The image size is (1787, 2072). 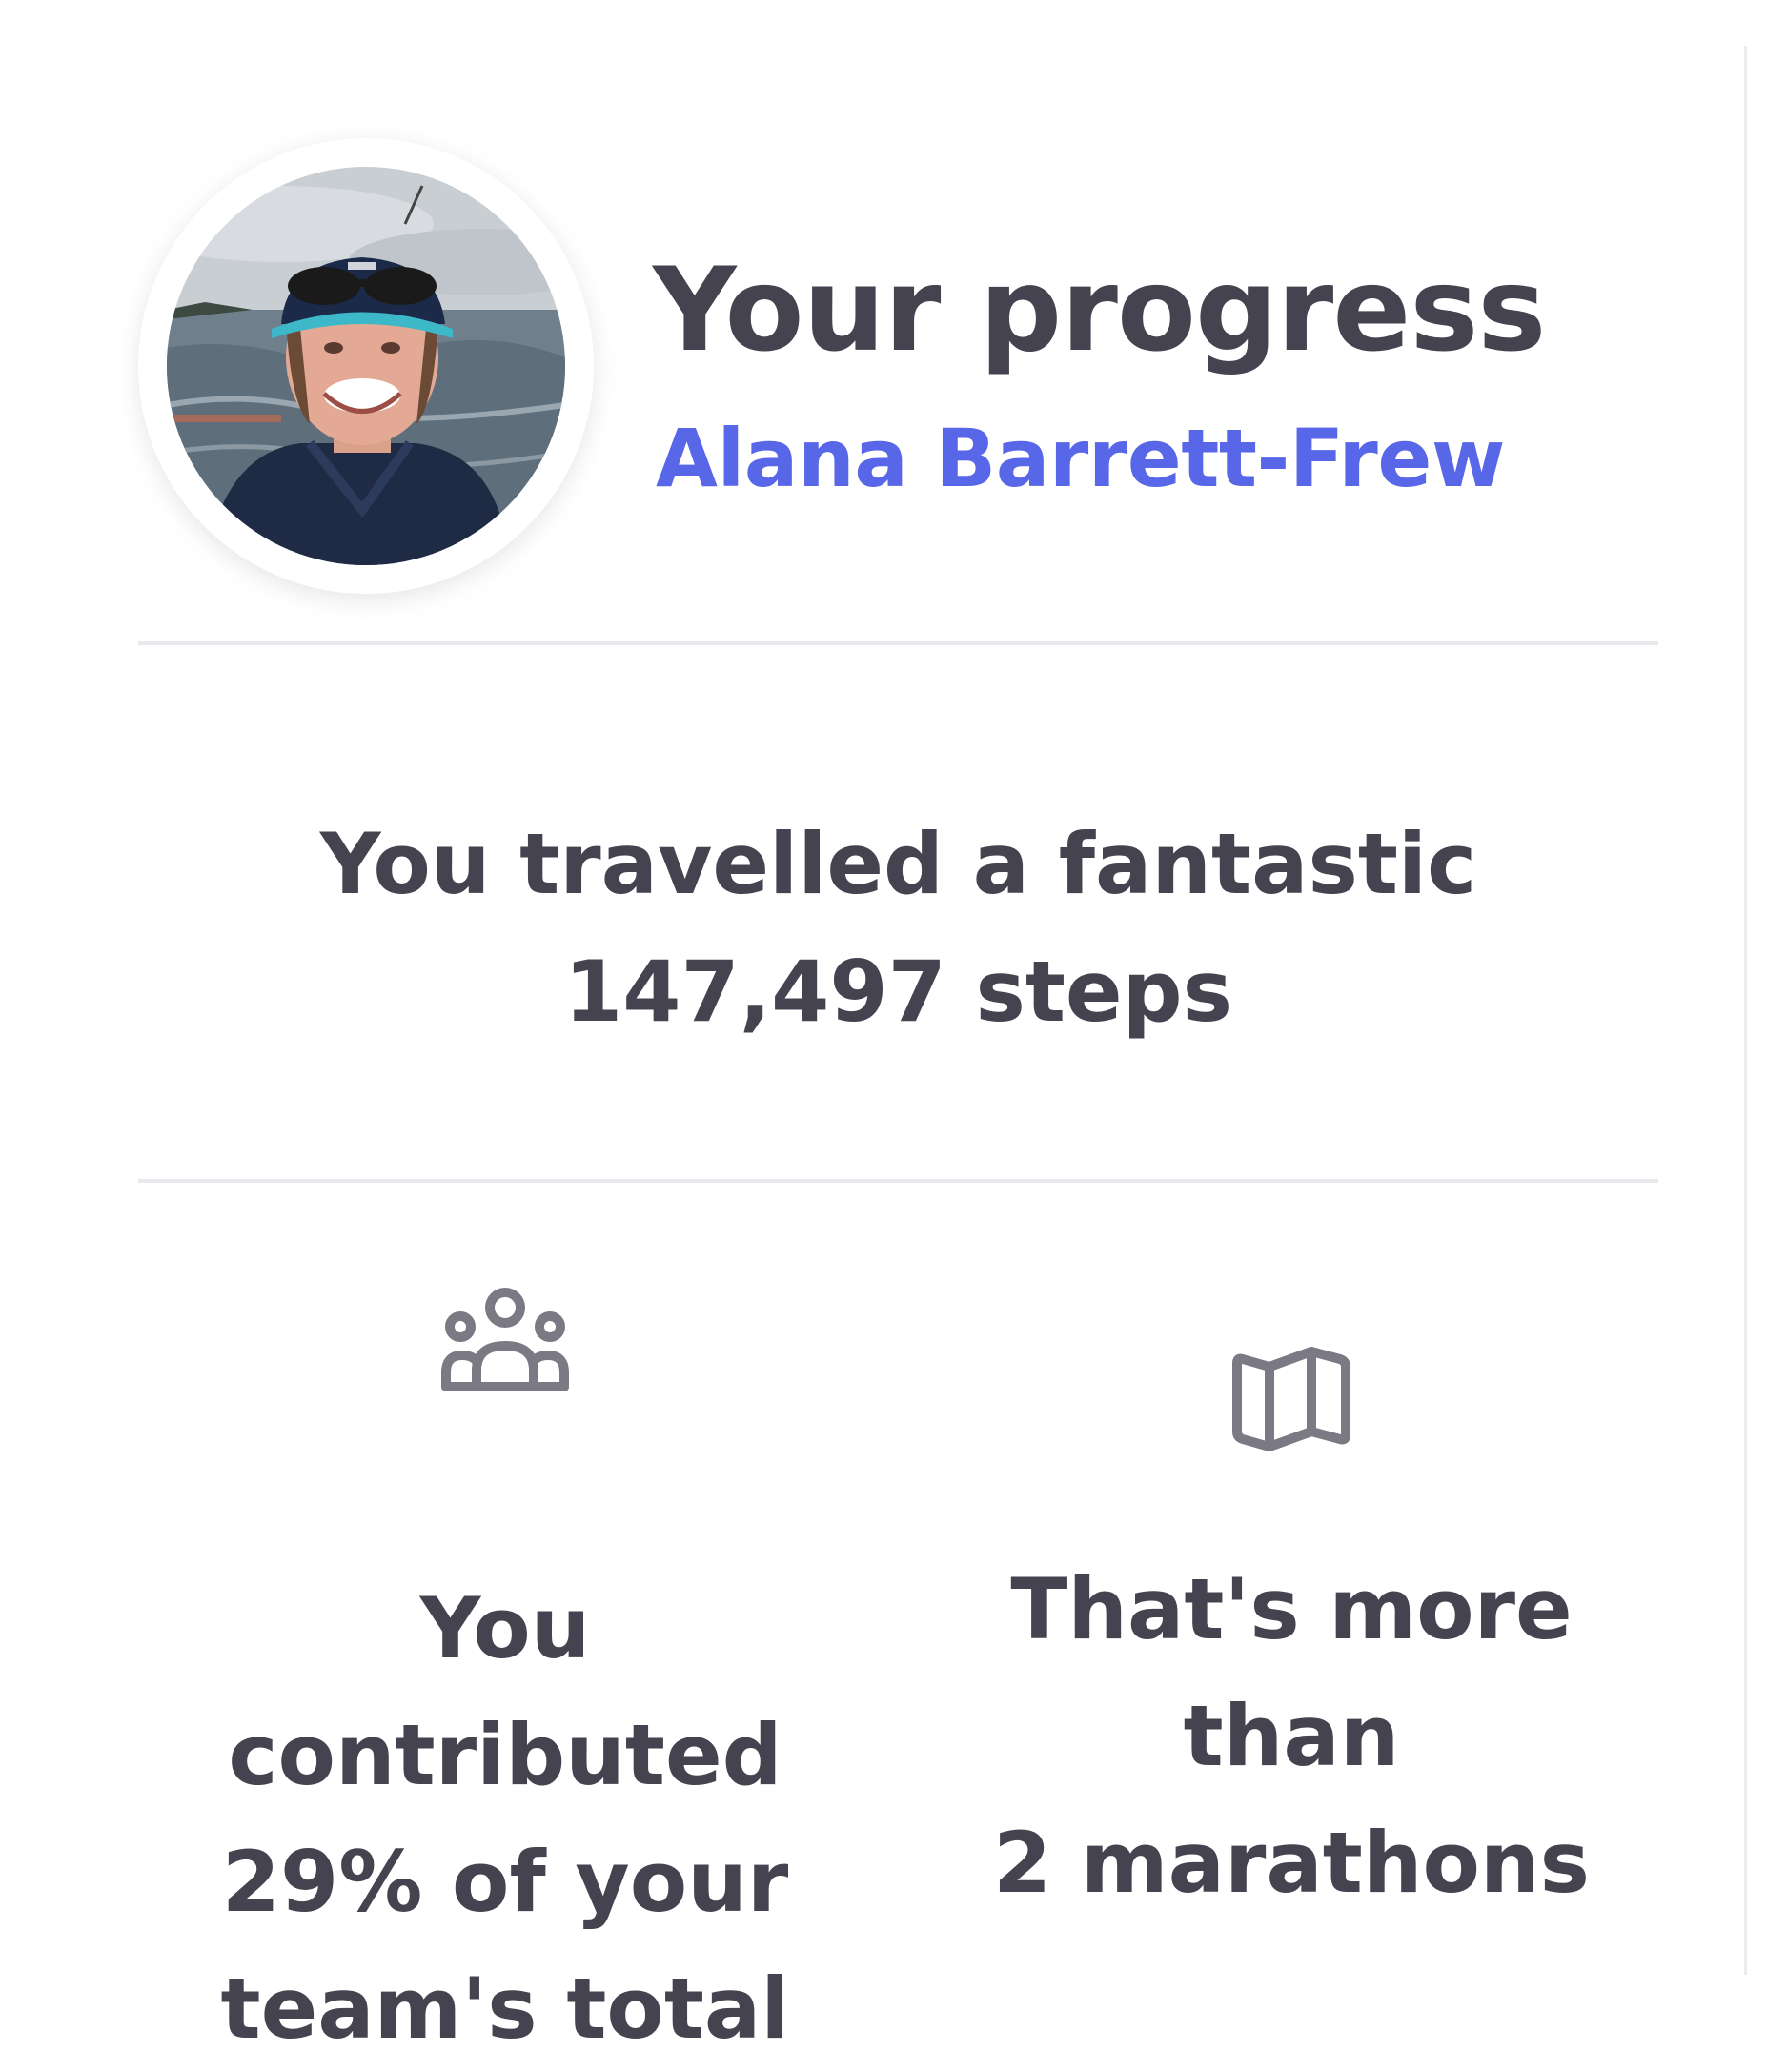 I want to click on avatar, so click(x=366, y=366).